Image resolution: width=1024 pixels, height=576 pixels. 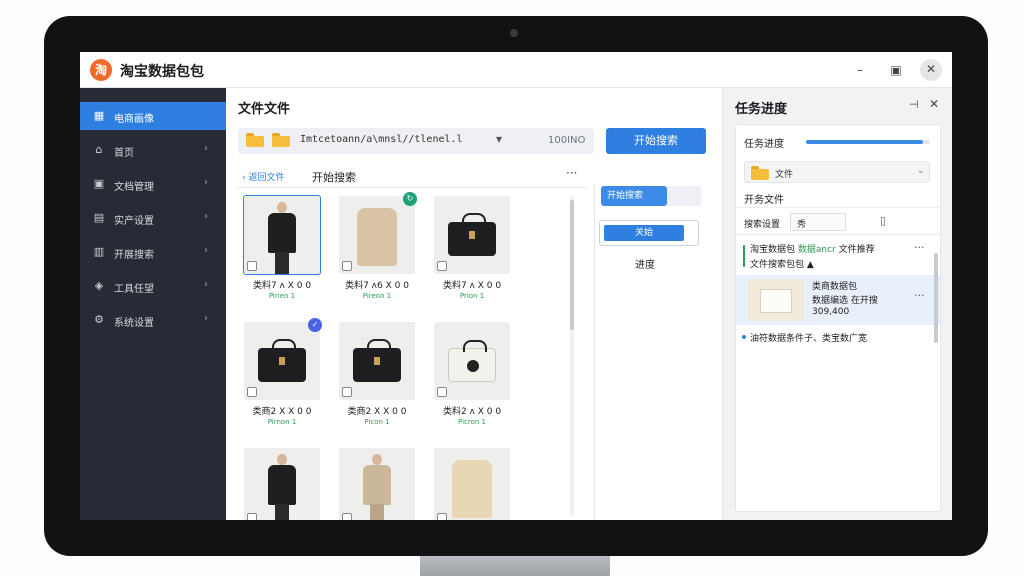 I want to click on run-button-frame: 关始, so click(x=649, y=233).